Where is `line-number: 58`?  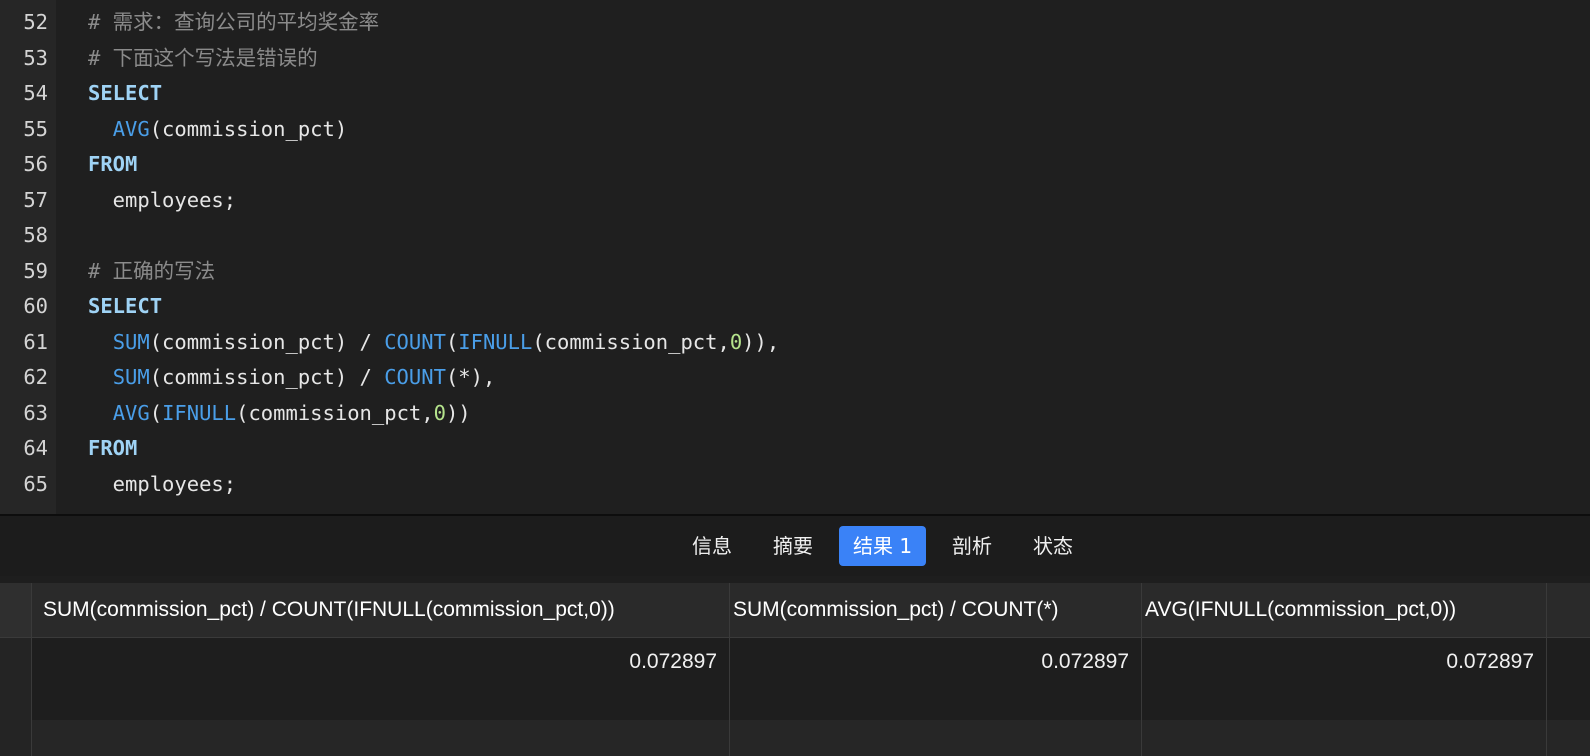 line-number: 58 is located at coordinates (35, 235).